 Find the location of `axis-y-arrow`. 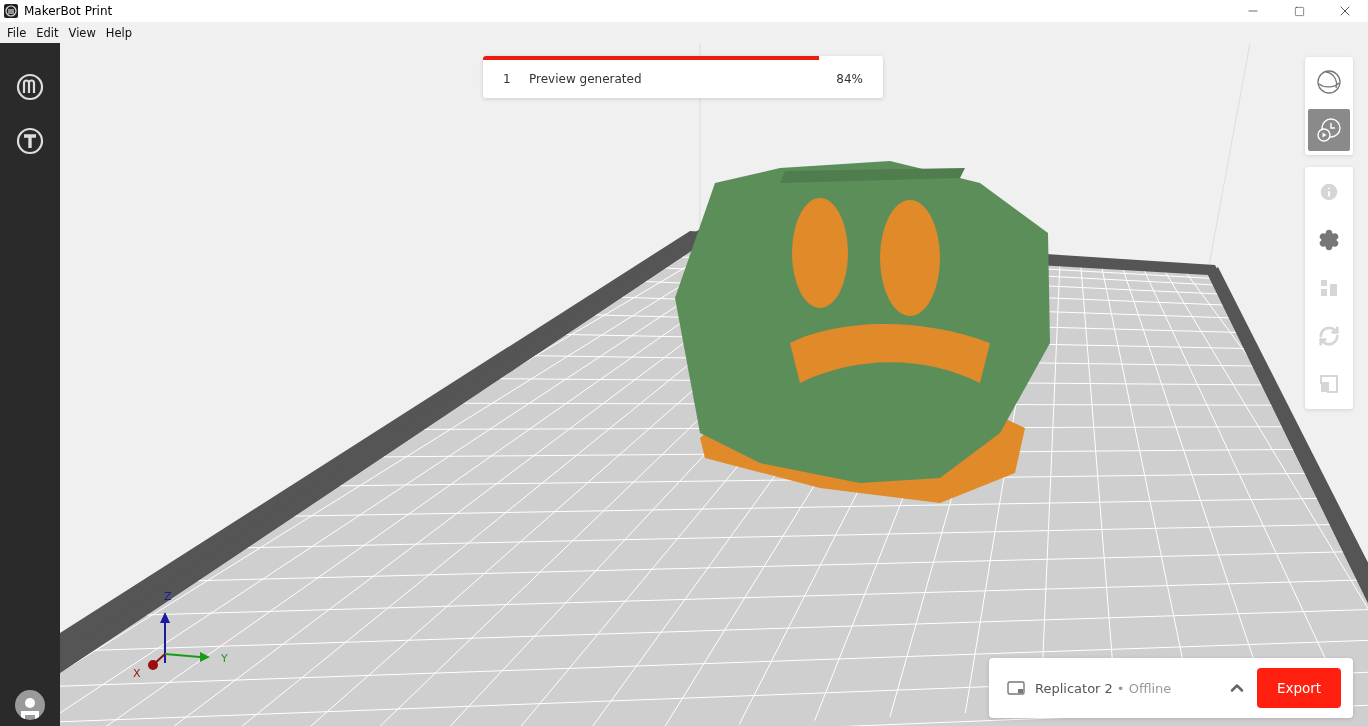

axis-y-arrow is located at coordinates (187, 657).